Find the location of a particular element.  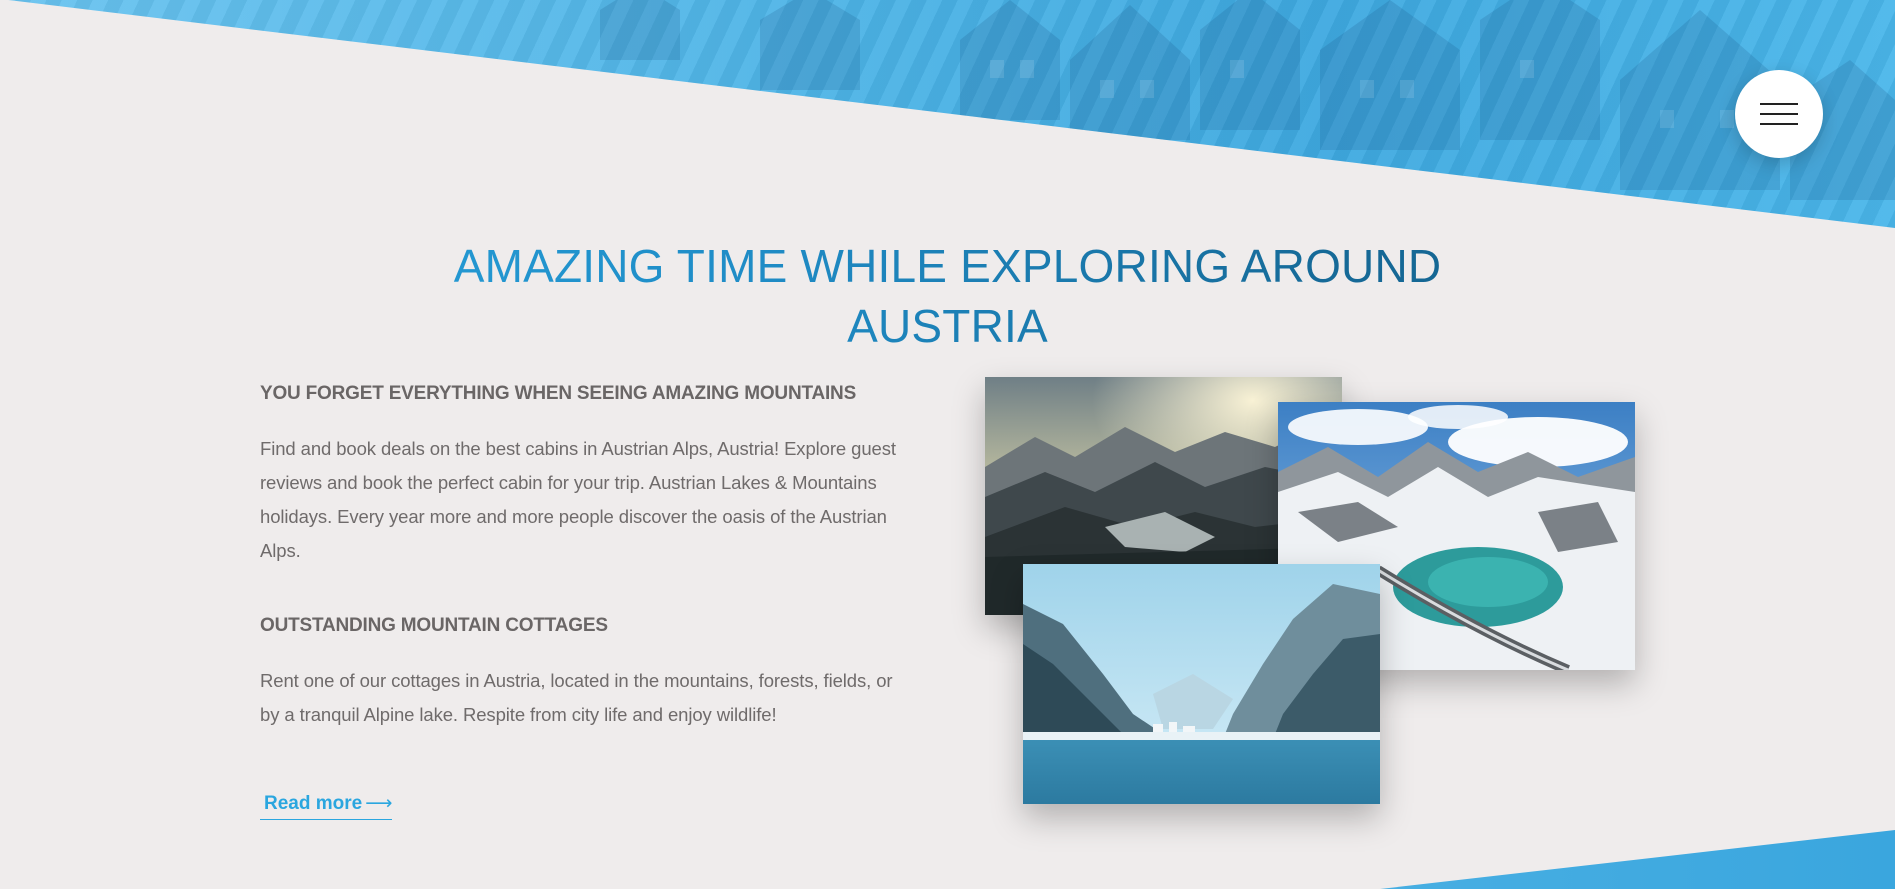

read-more-label: Read more is located at coordinates (313, 803).